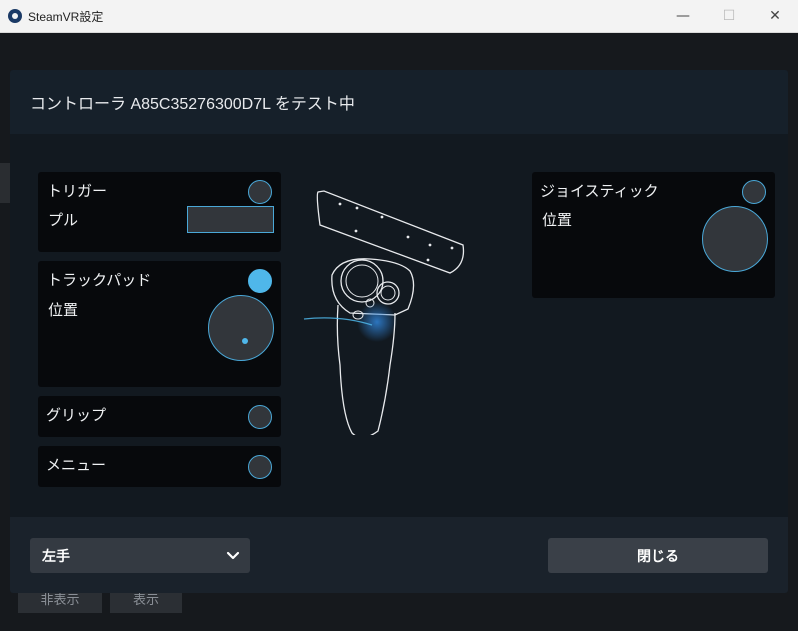 The width and height of the screenshot is (798, 631). Describe the element at coordinates (99, 280) in the screenshot. I see `trackpad-label: トラックパッド` at that location.